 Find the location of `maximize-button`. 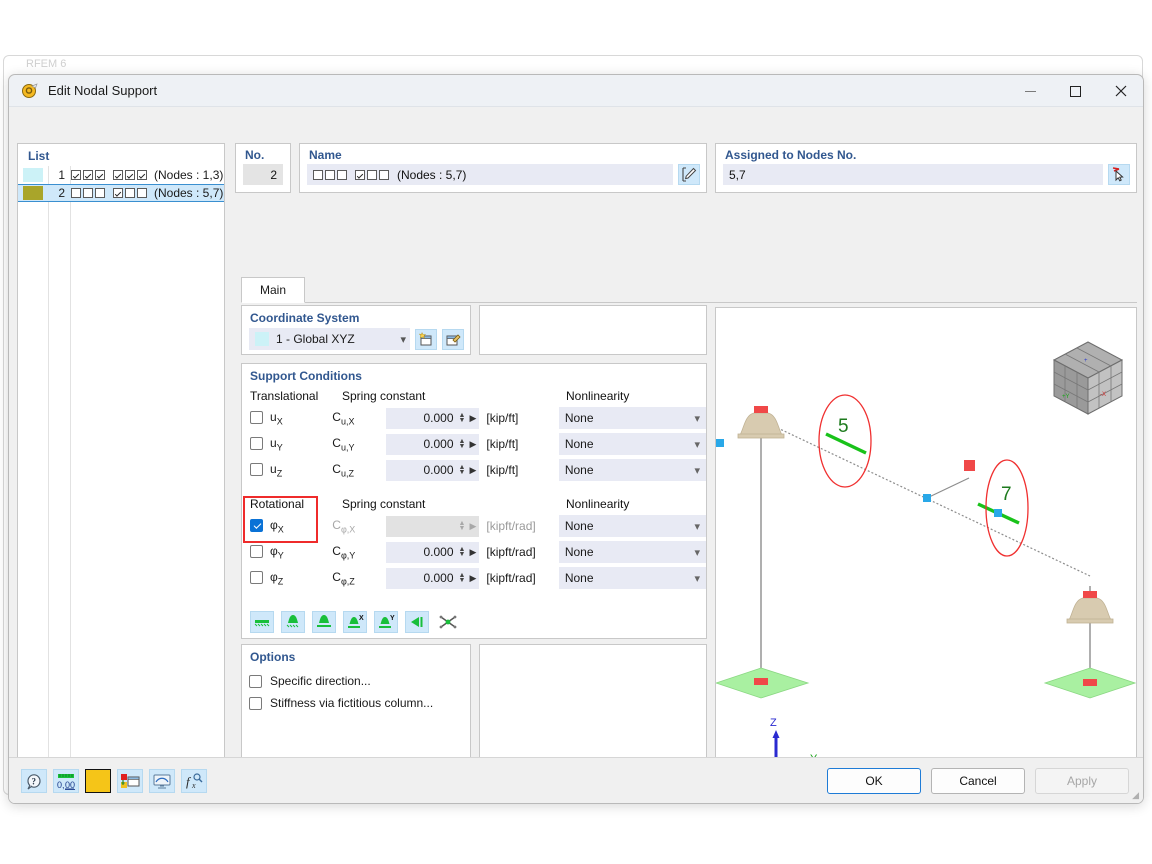

maximize-button is located at coordinates (1075, 91).